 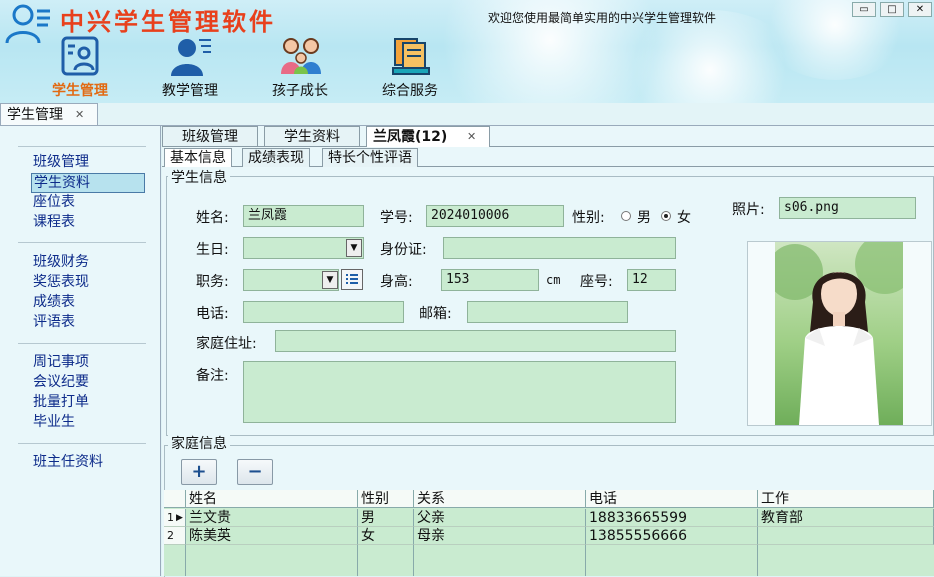 What do you see at coordinates (672, 536) in the screenshot?
I see `table-cell: 13855556666` at bounding box center [672, 536].